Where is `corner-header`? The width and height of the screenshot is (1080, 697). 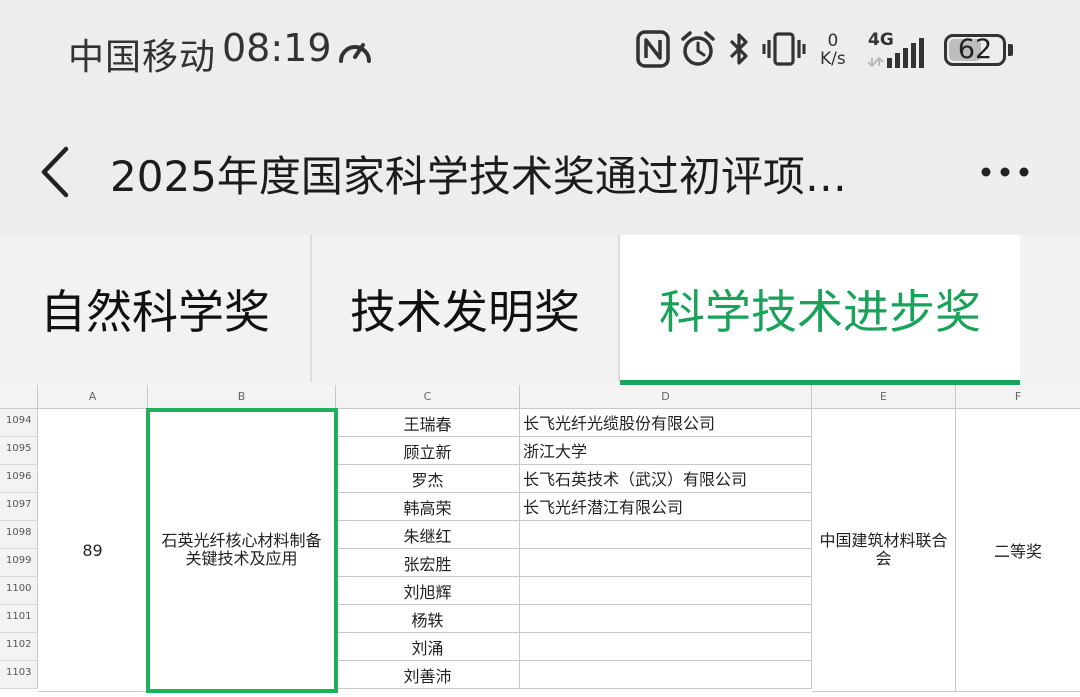 corner-header is located at coordinates (19, 397).